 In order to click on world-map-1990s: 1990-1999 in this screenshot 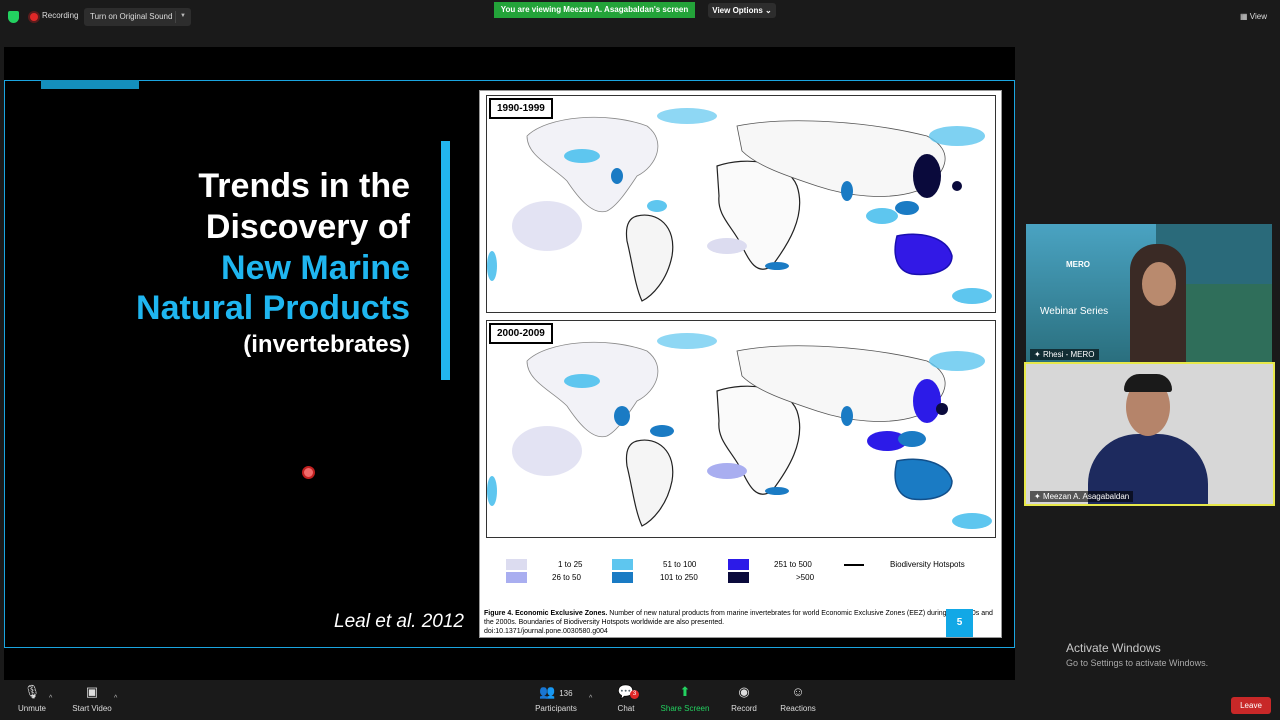, I will do `click(741, 204)`.